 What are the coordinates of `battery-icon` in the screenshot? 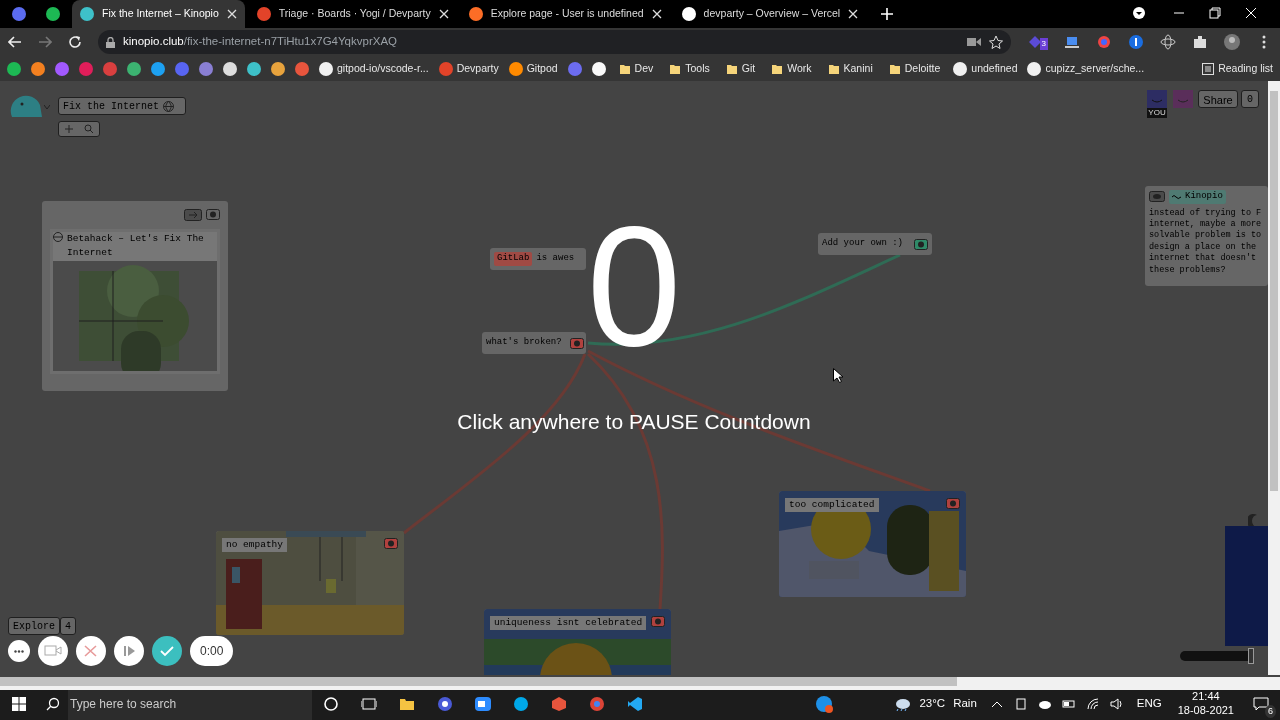 It's located at (1068, 704).